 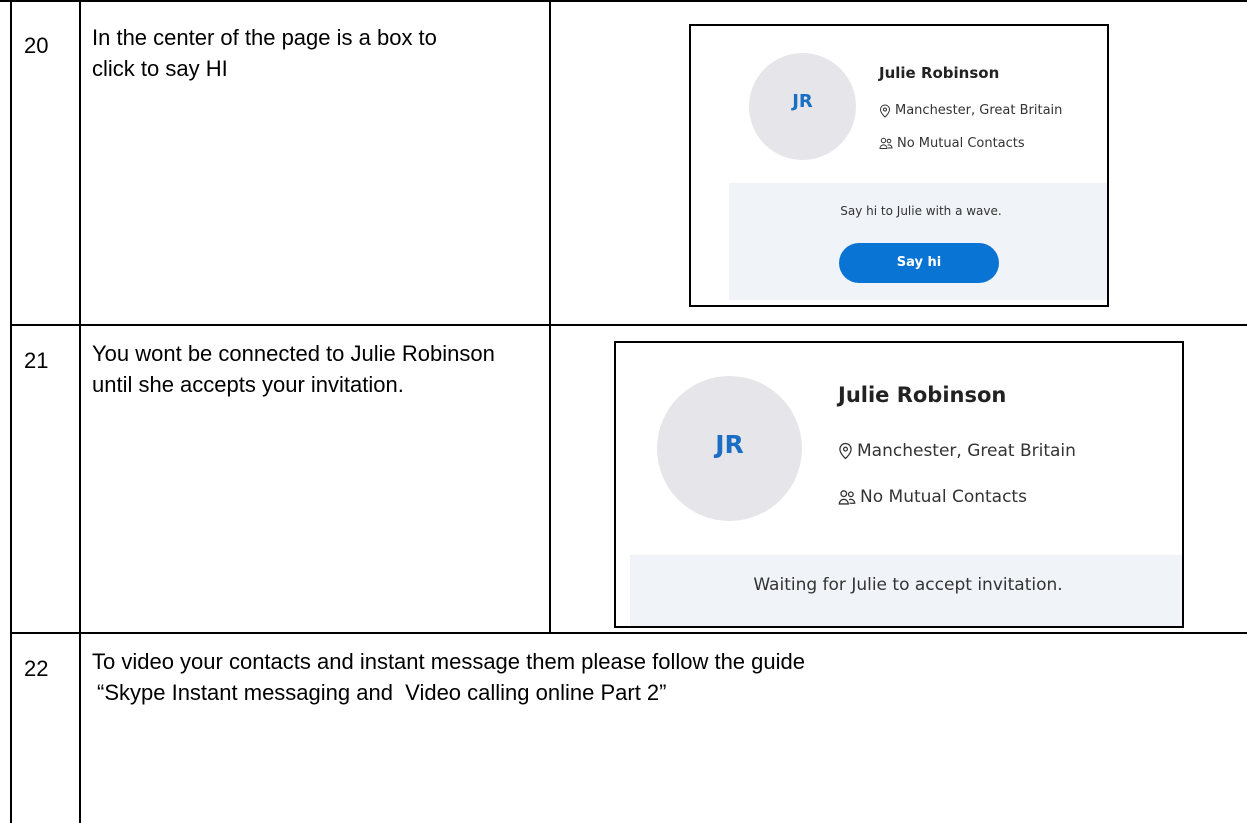 I want to click on say-hi-button: Say hi, so click(x=919, y=263).